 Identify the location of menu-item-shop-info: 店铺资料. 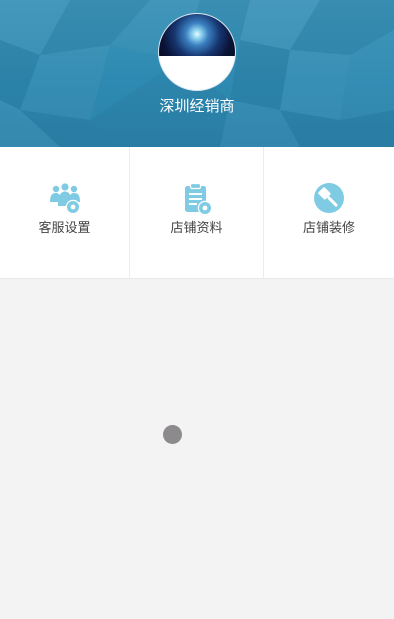
(197, 212).